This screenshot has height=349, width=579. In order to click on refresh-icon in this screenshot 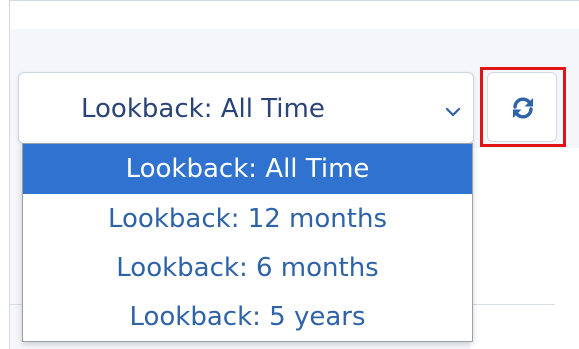, I will do `click(523, 108)`.